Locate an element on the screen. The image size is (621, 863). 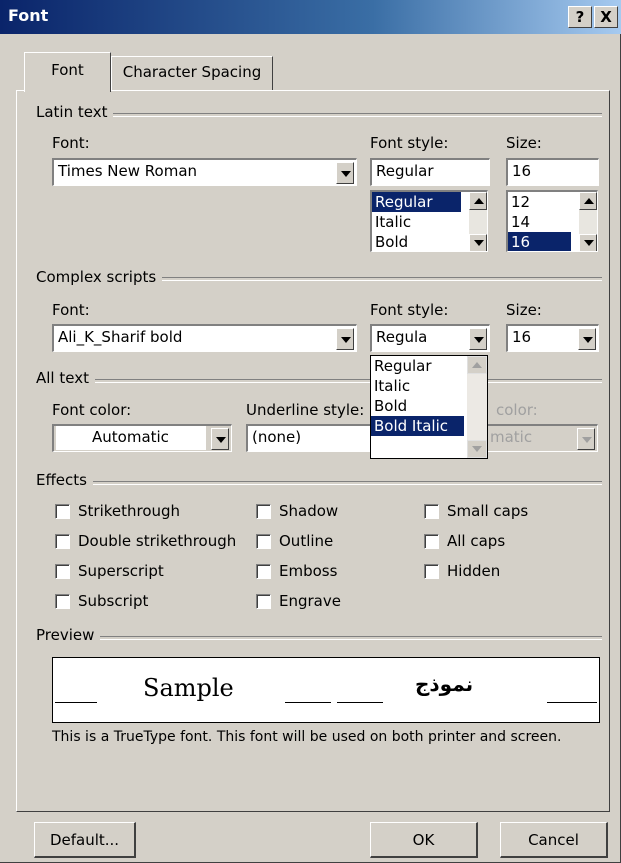
latin-style-option: Regular is located at coordinates (416, 202).